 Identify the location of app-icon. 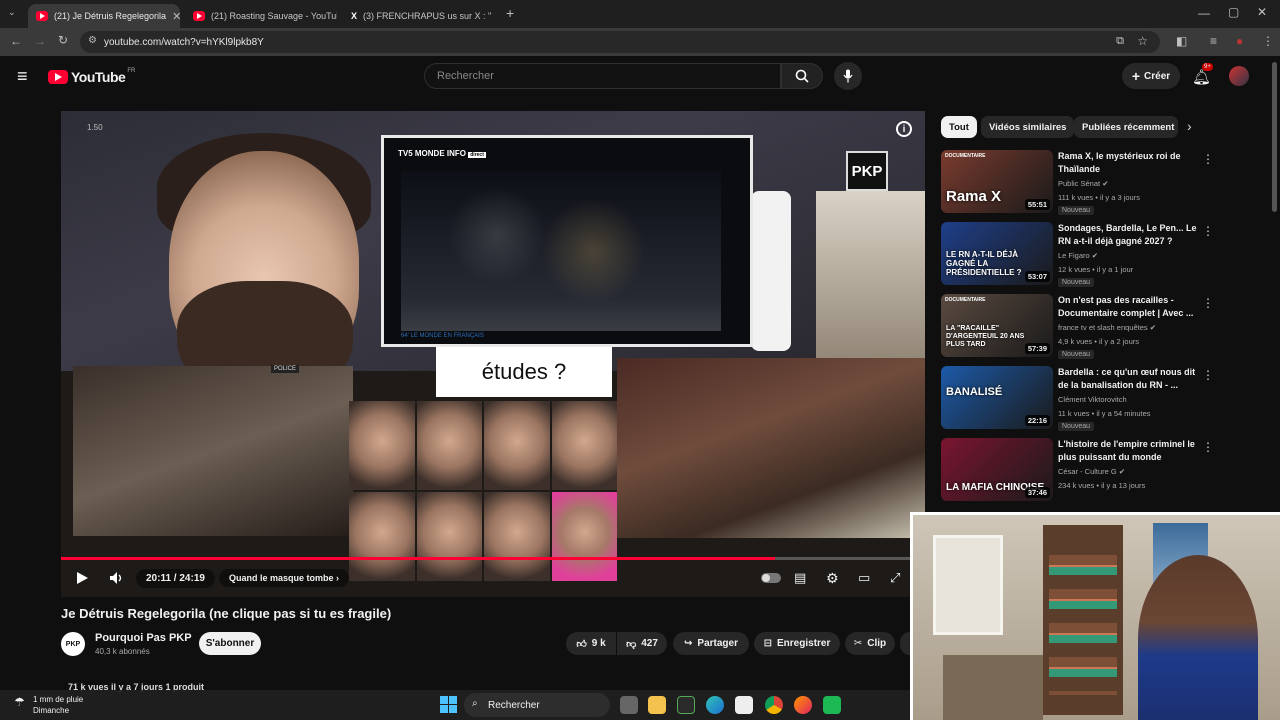
(832, 705).